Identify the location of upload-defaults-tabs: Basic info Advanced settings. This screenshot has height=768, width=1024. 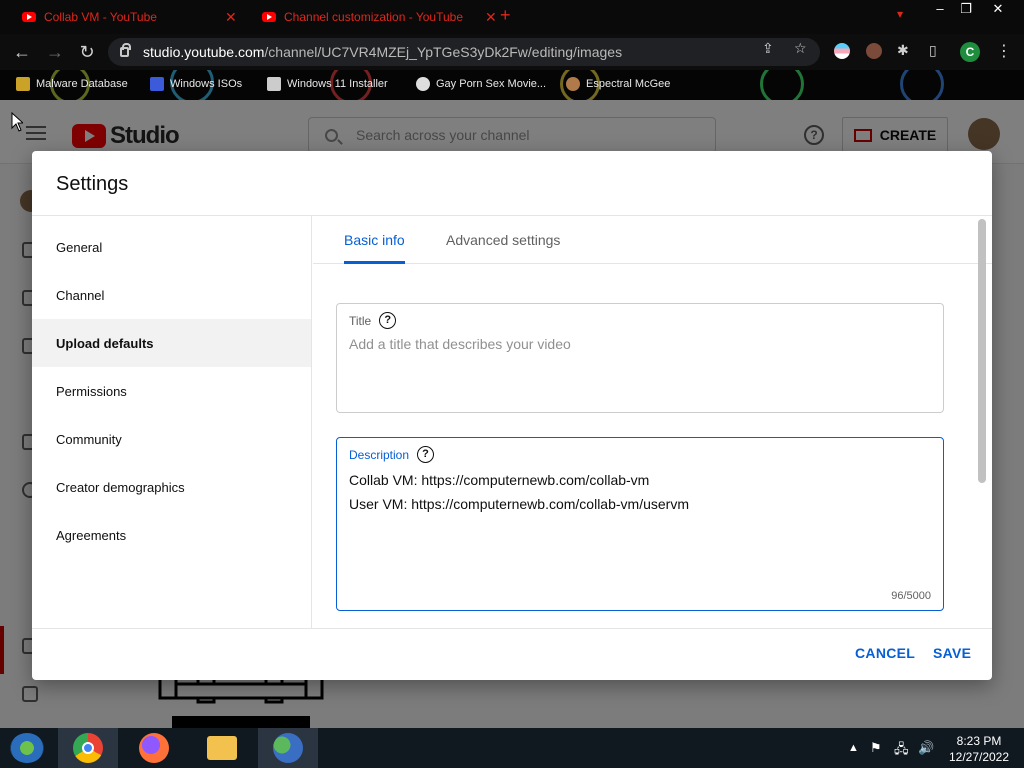
(652, 240).